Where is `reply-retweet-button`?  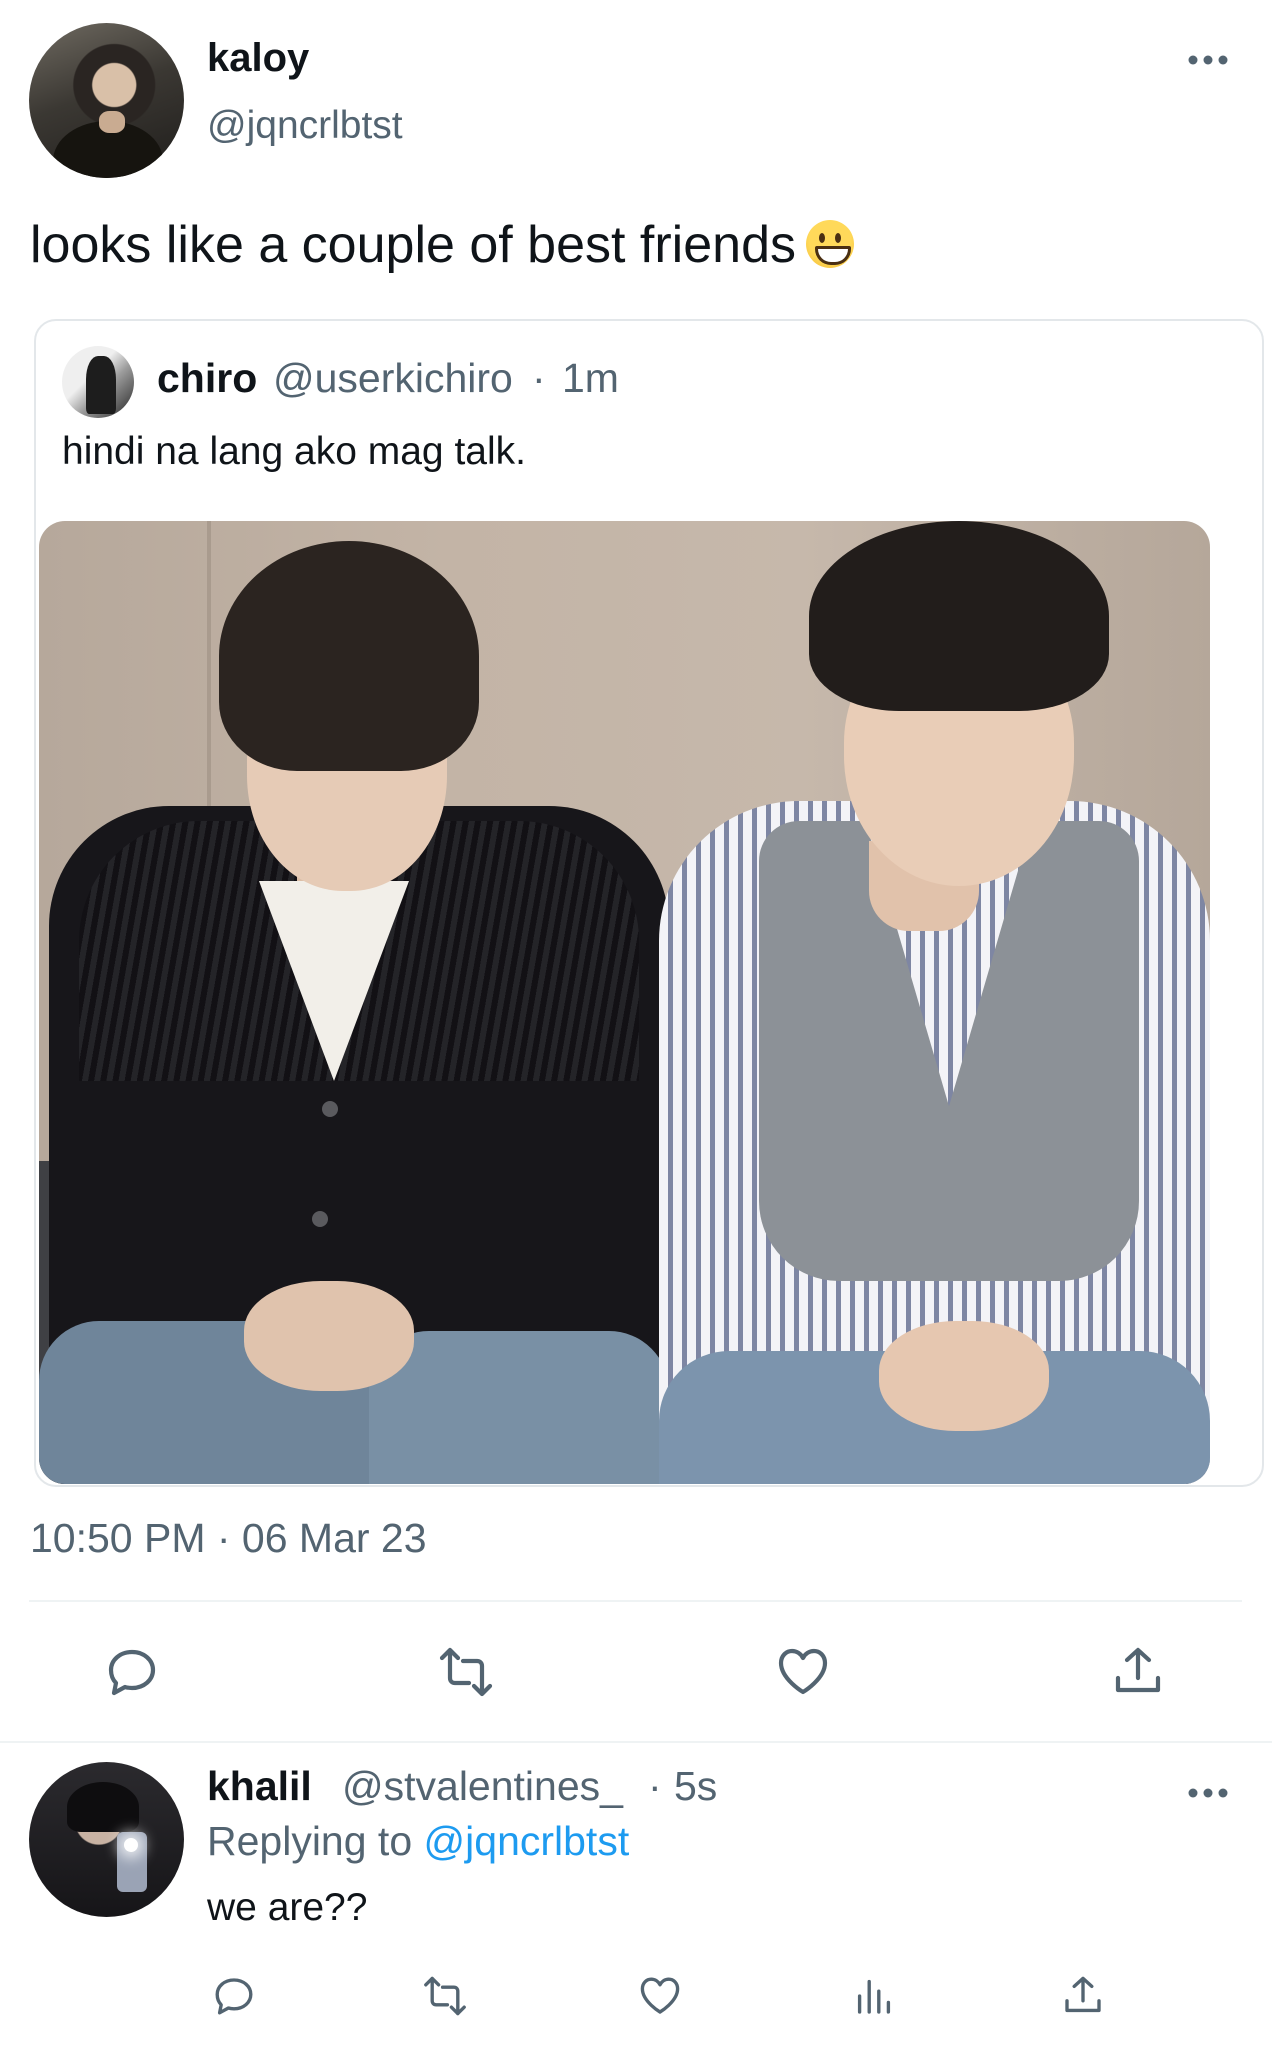
reply-retweet-button is located at coordinates (445, 1996).